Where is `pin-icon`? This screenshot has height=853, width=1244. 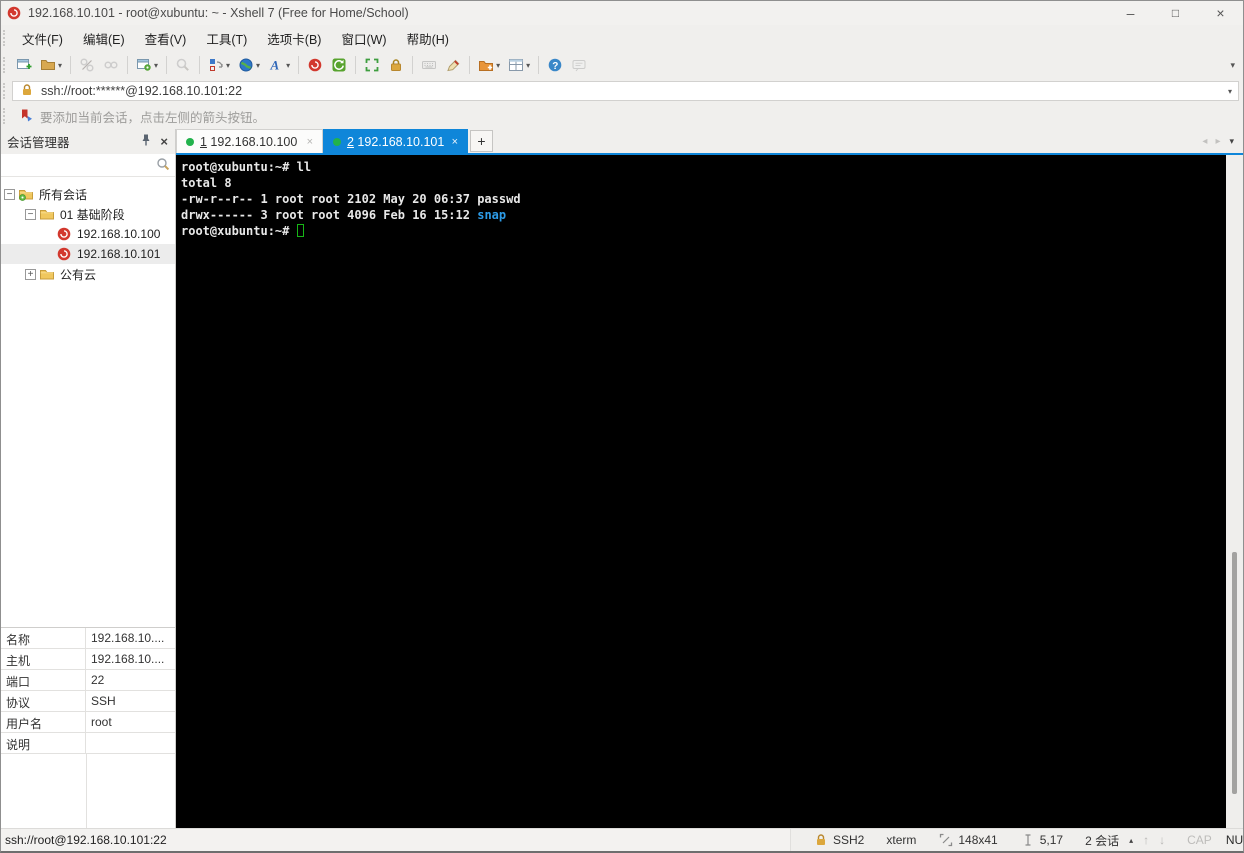
pin-icon is located at coordinates (146, 141).